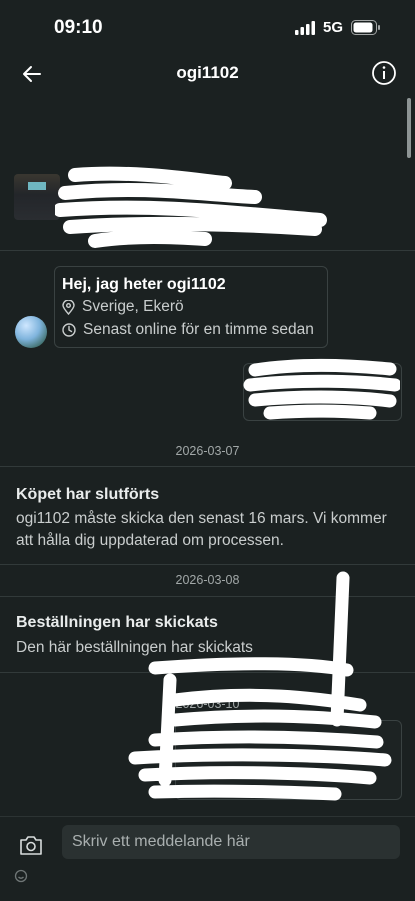 Image resolution: width=415 pixels, height=901 pixels. What do you see at coordinates (78, 27) in the screenshot?
I see `status-time: 09:10` at bounding box center [78, 27].